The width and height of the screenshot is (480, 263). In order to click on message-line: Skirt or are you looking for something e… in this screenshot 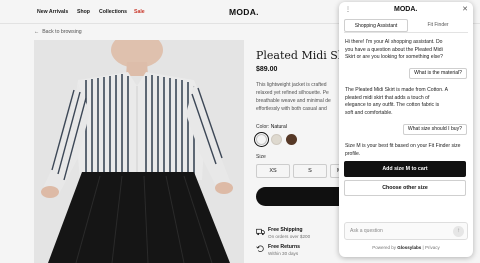, I will do `click(394, 57)`.